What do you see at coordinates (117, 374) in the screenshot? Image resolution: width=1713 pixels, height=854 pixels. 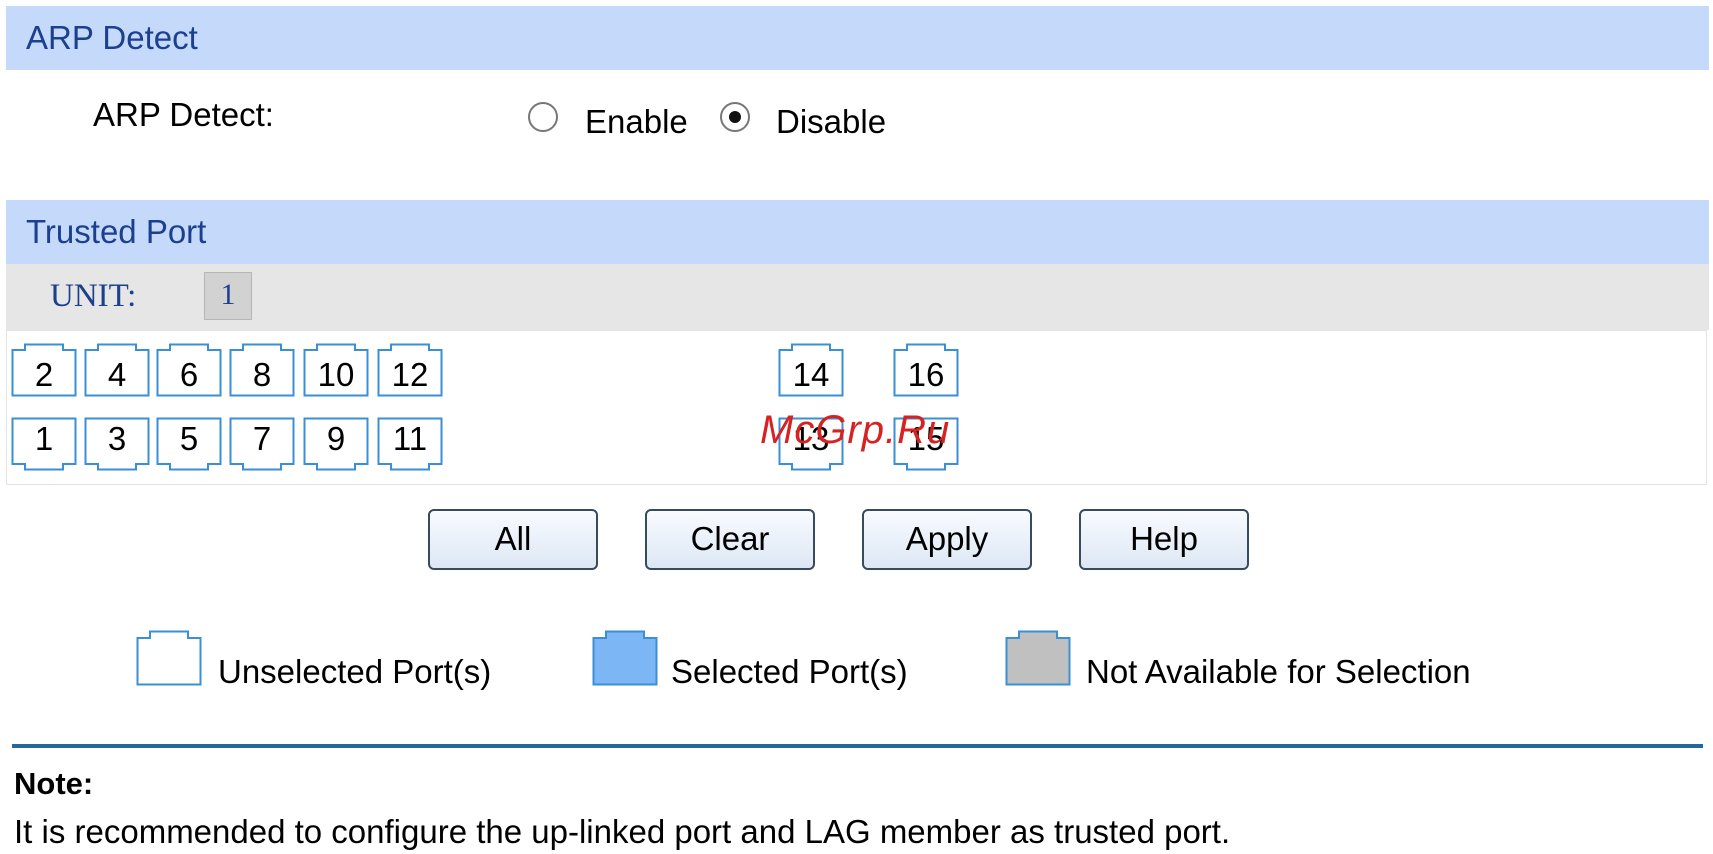 I see `port-number: 4` at bounding box center [117, 374].